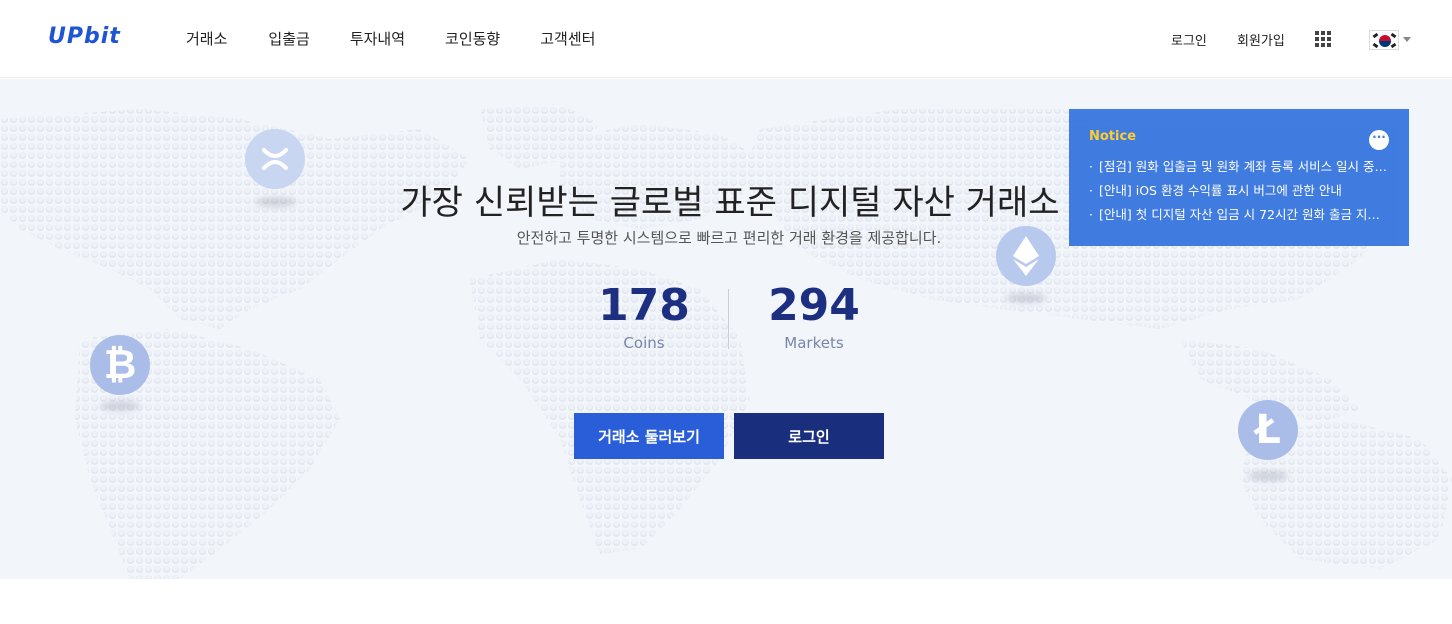  I want to click on top-header: UPbit 거래소 입출금 투자내역 코인동향 고객센터 로그인 회원가입, so click(726, 39).